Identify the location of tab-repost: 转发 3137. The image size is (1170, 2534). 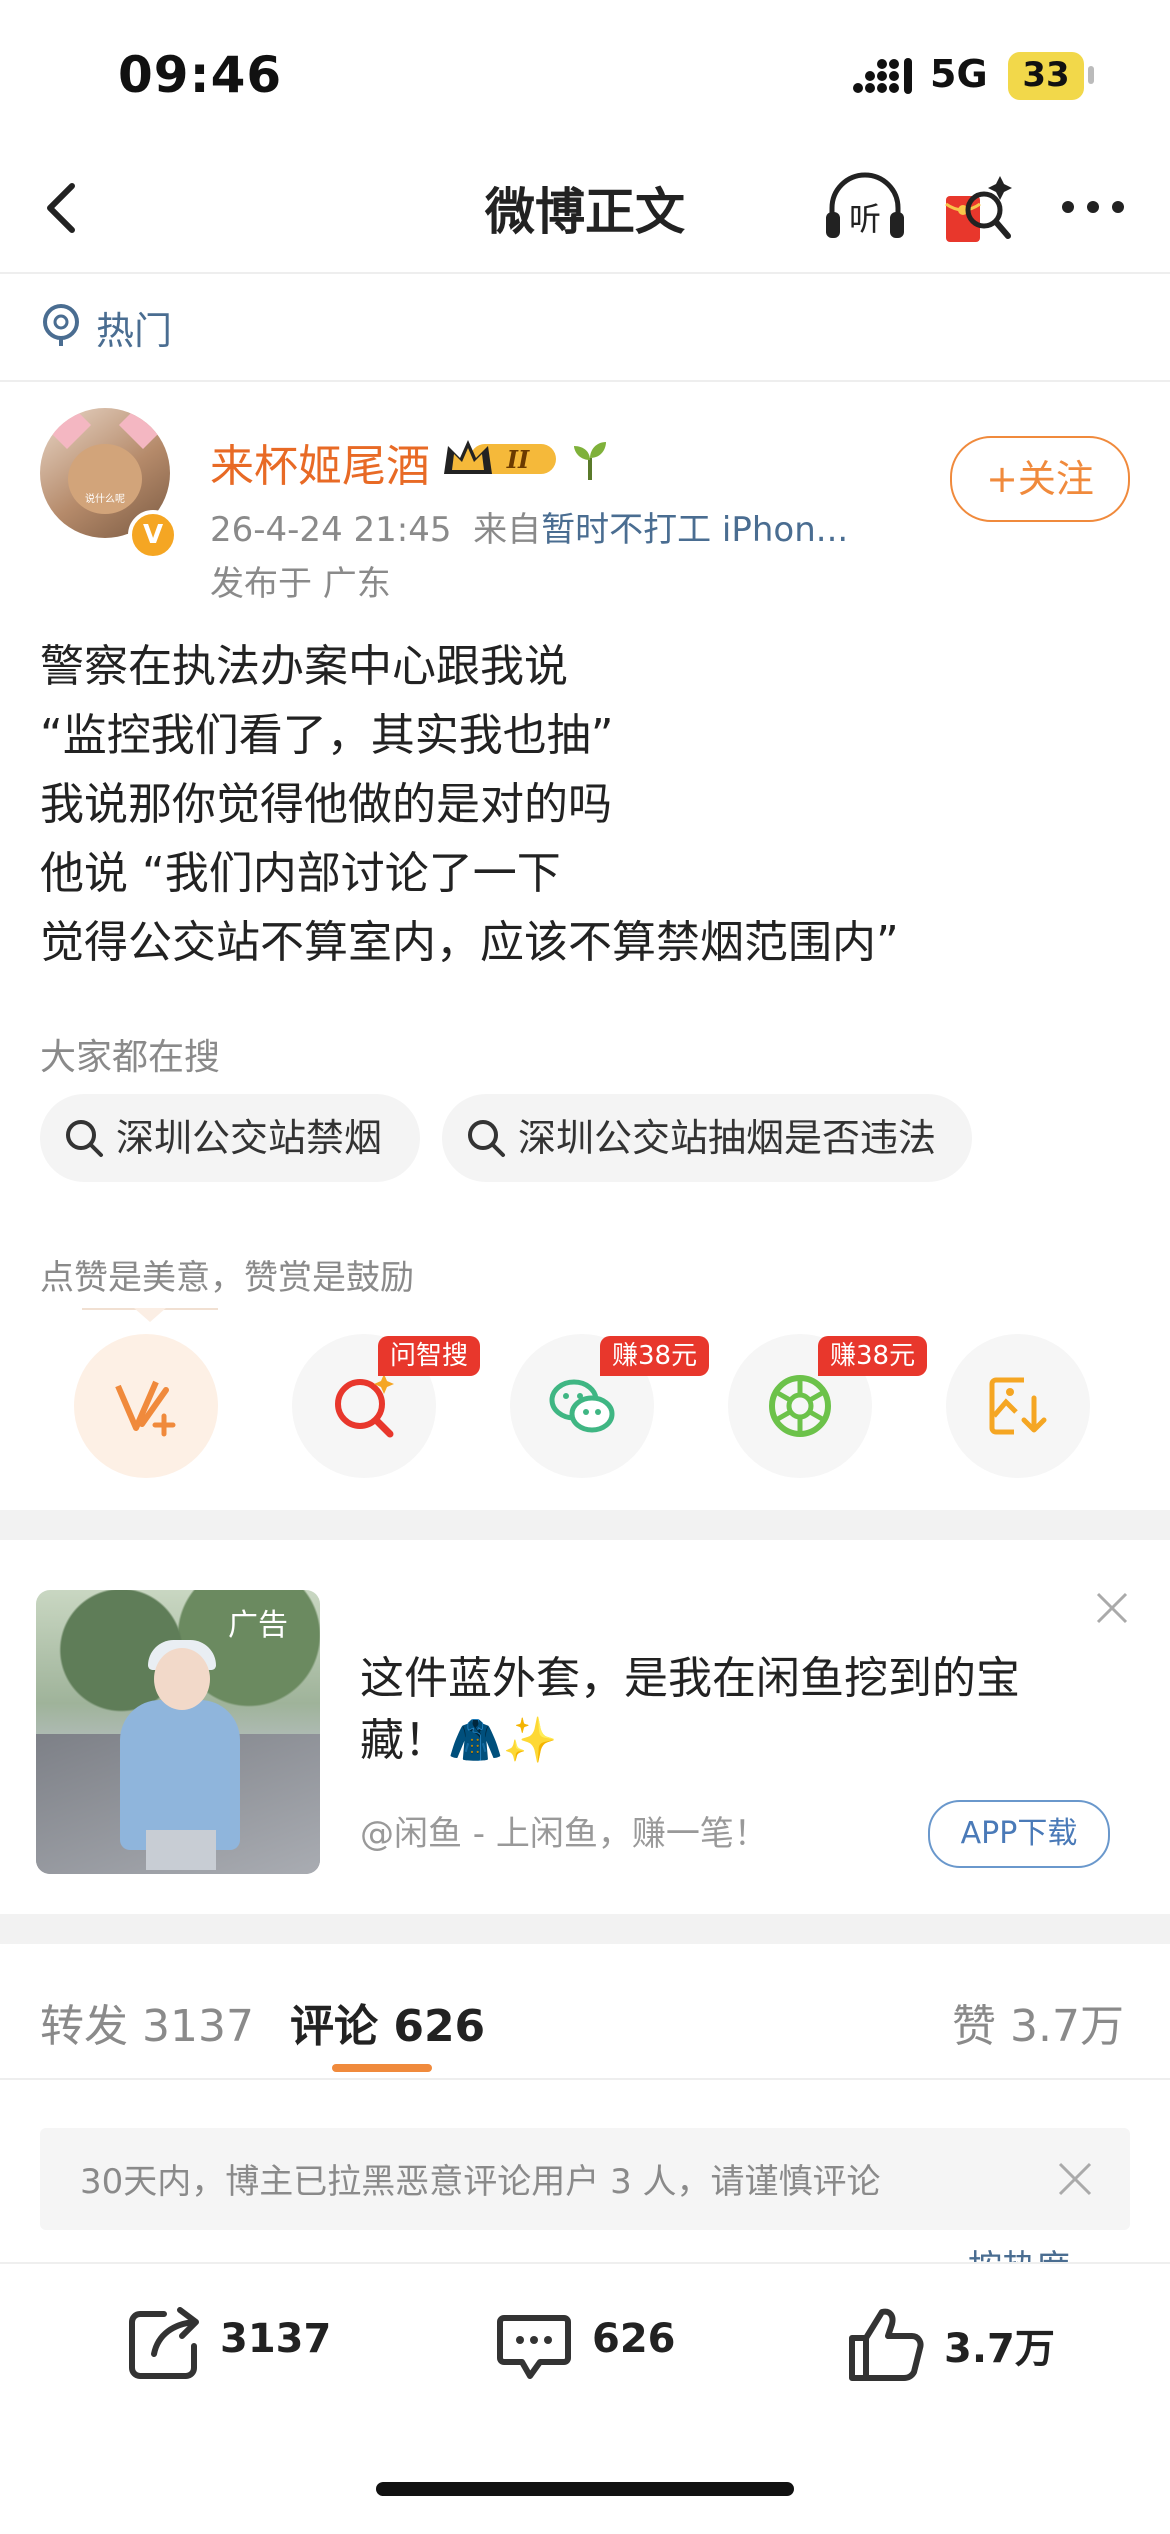
(147, 2022).